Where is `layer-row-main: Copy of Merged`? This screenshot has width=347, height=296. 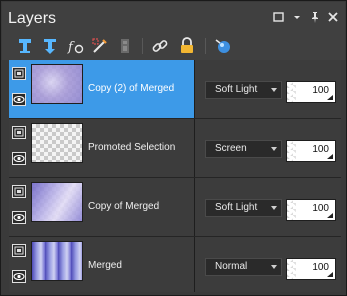 layer-row-main: Copy of Merged is located at coordinates (101, 207).